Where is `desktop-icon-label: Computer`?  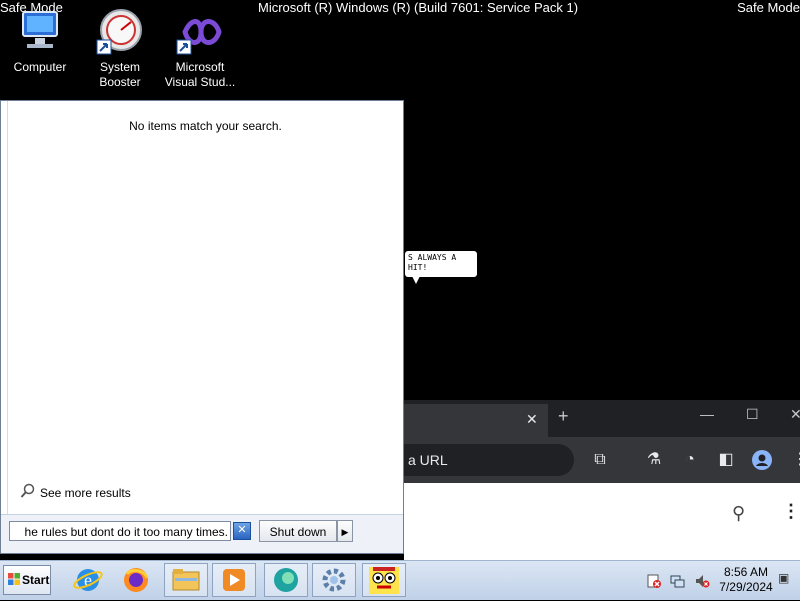 desktop-icon-label: Computer is located at coordinates (40, 67).